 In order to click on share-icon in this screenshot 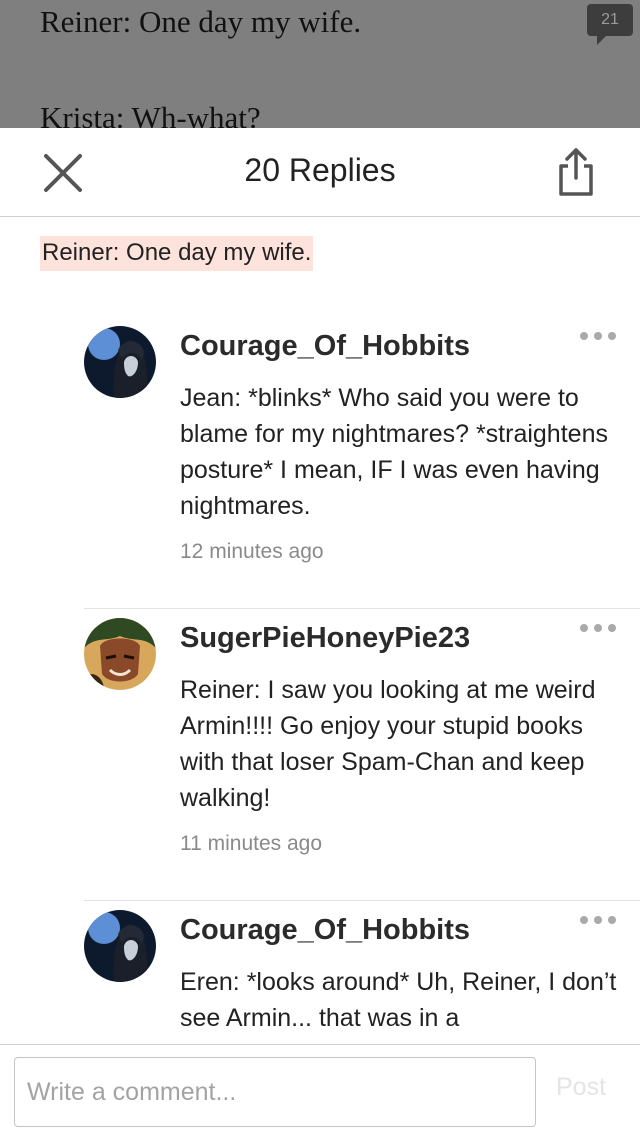, I will do `click(576, 172)`.